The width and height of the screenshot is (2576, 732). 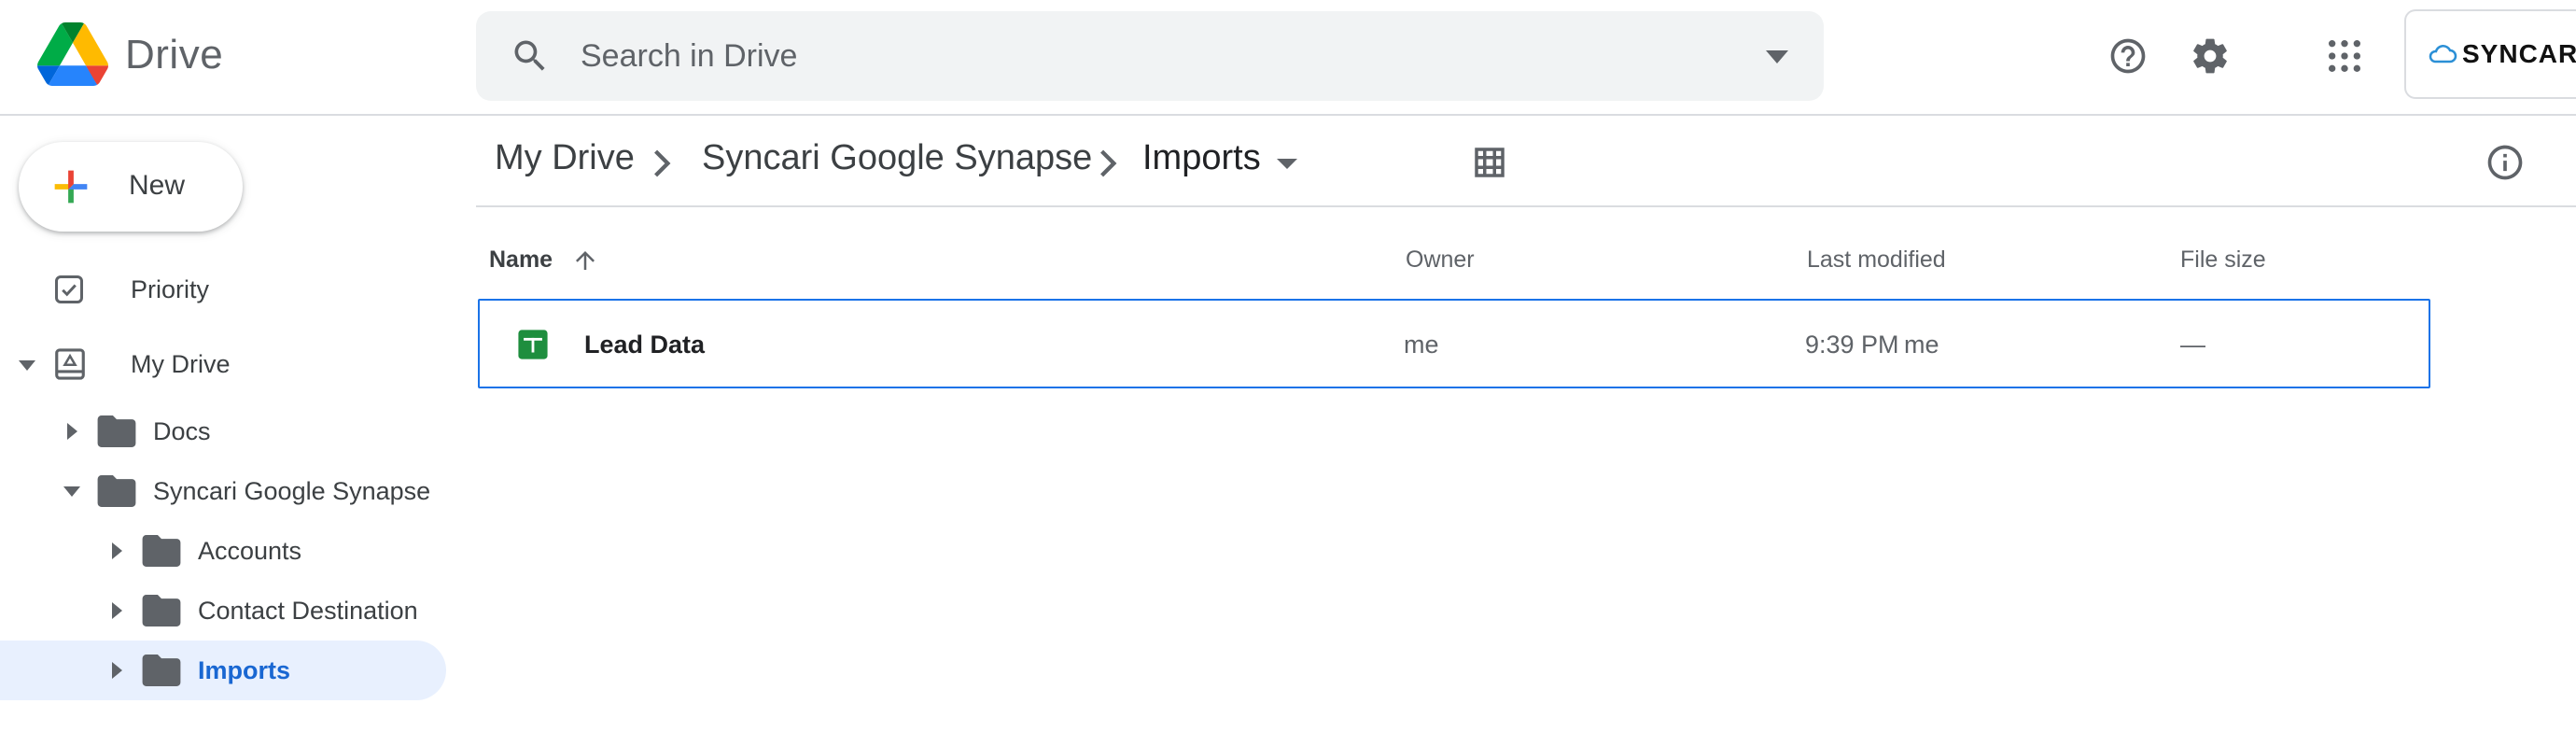 What do you see at coordinates (585, 260) in the screenshot?
I see `sort-ascending-arrow-icon` at bounding box center [585, 260].